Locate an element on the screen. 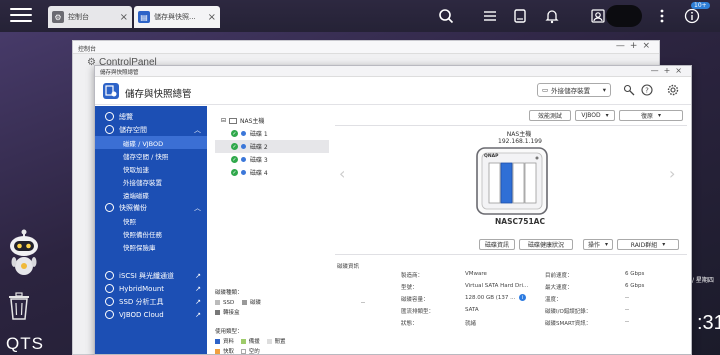 The image size is (720, 355). sidebar-item-snapshot-backup-jobs: 快照備份任務 is located at coordinates (151, 233).